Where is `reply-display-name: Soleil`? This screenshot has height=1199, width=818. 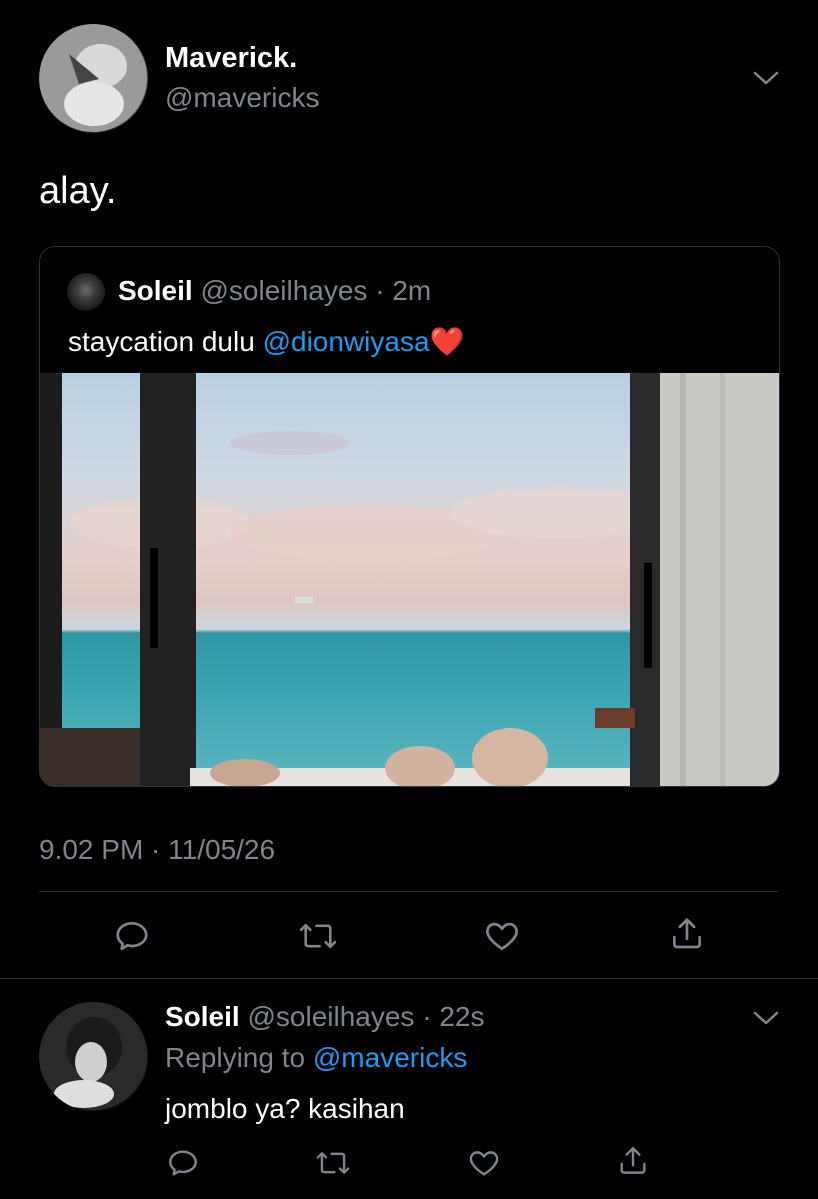
reply-display-name: Soleil is located at coordinates (202, 1016).